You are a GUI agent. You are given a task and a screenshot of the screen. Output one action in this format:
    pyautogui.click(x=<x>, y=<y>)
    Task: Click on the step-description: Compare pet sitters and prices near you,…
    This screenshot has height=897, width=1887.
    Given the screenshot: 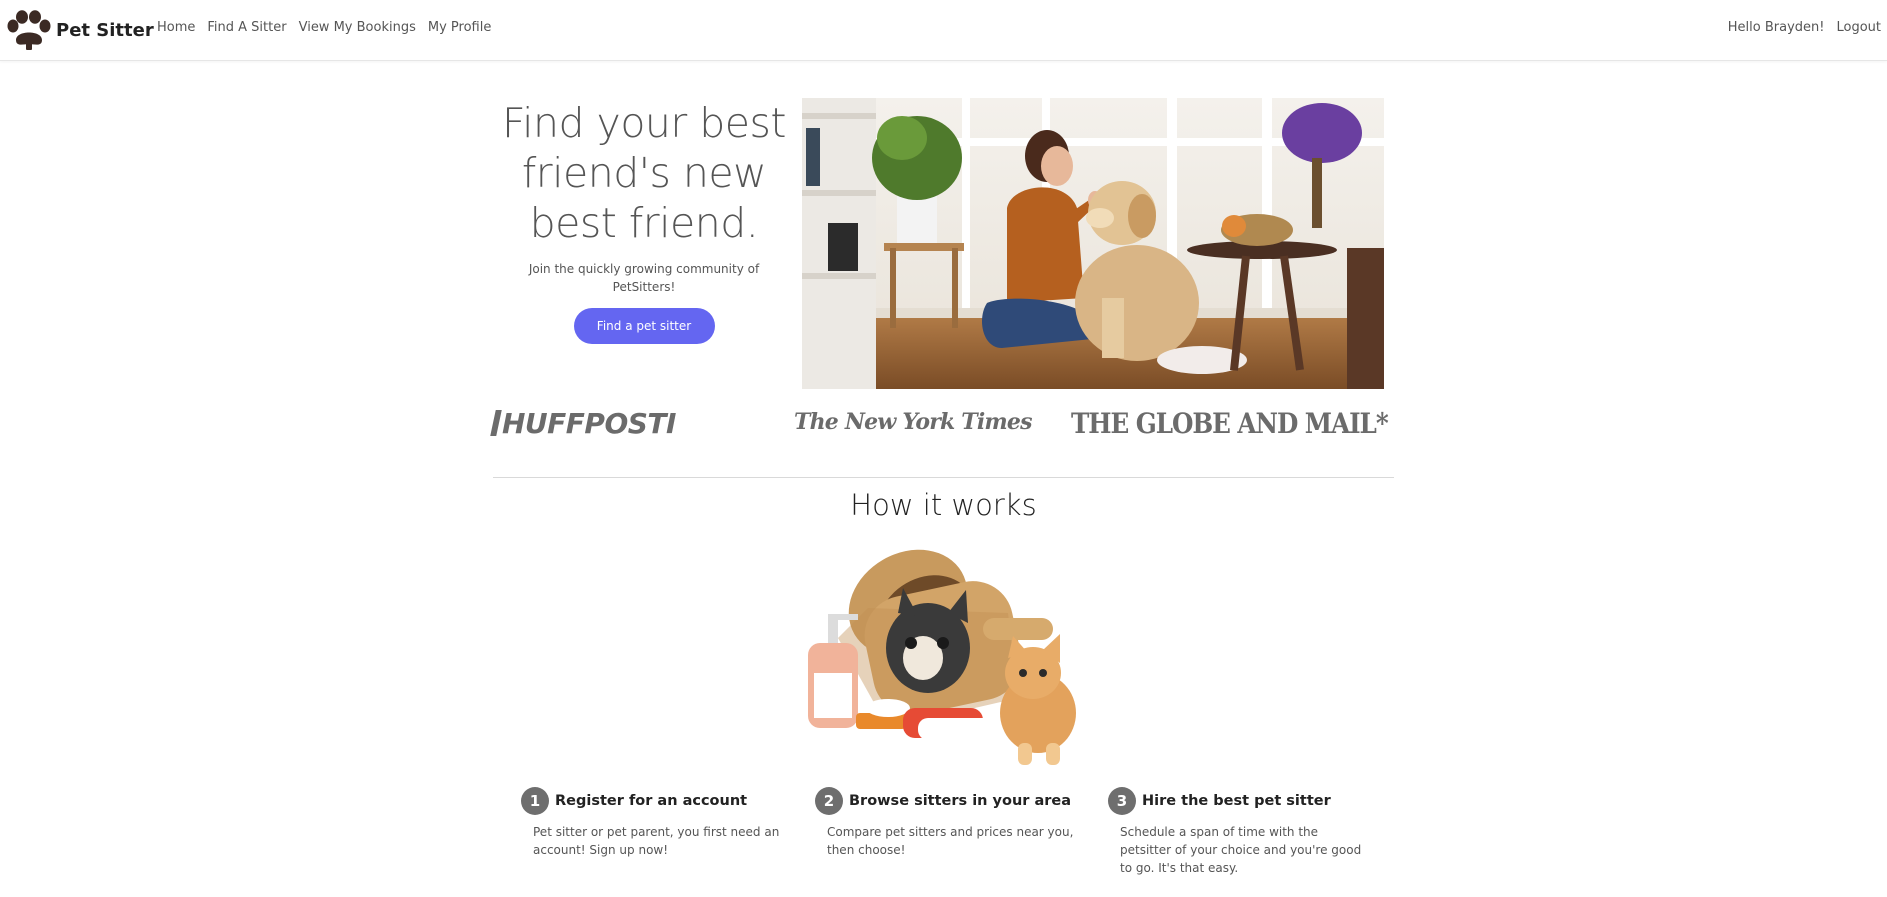 What is the action you would take?
    pyautogui.click(x=950, y=841)
    